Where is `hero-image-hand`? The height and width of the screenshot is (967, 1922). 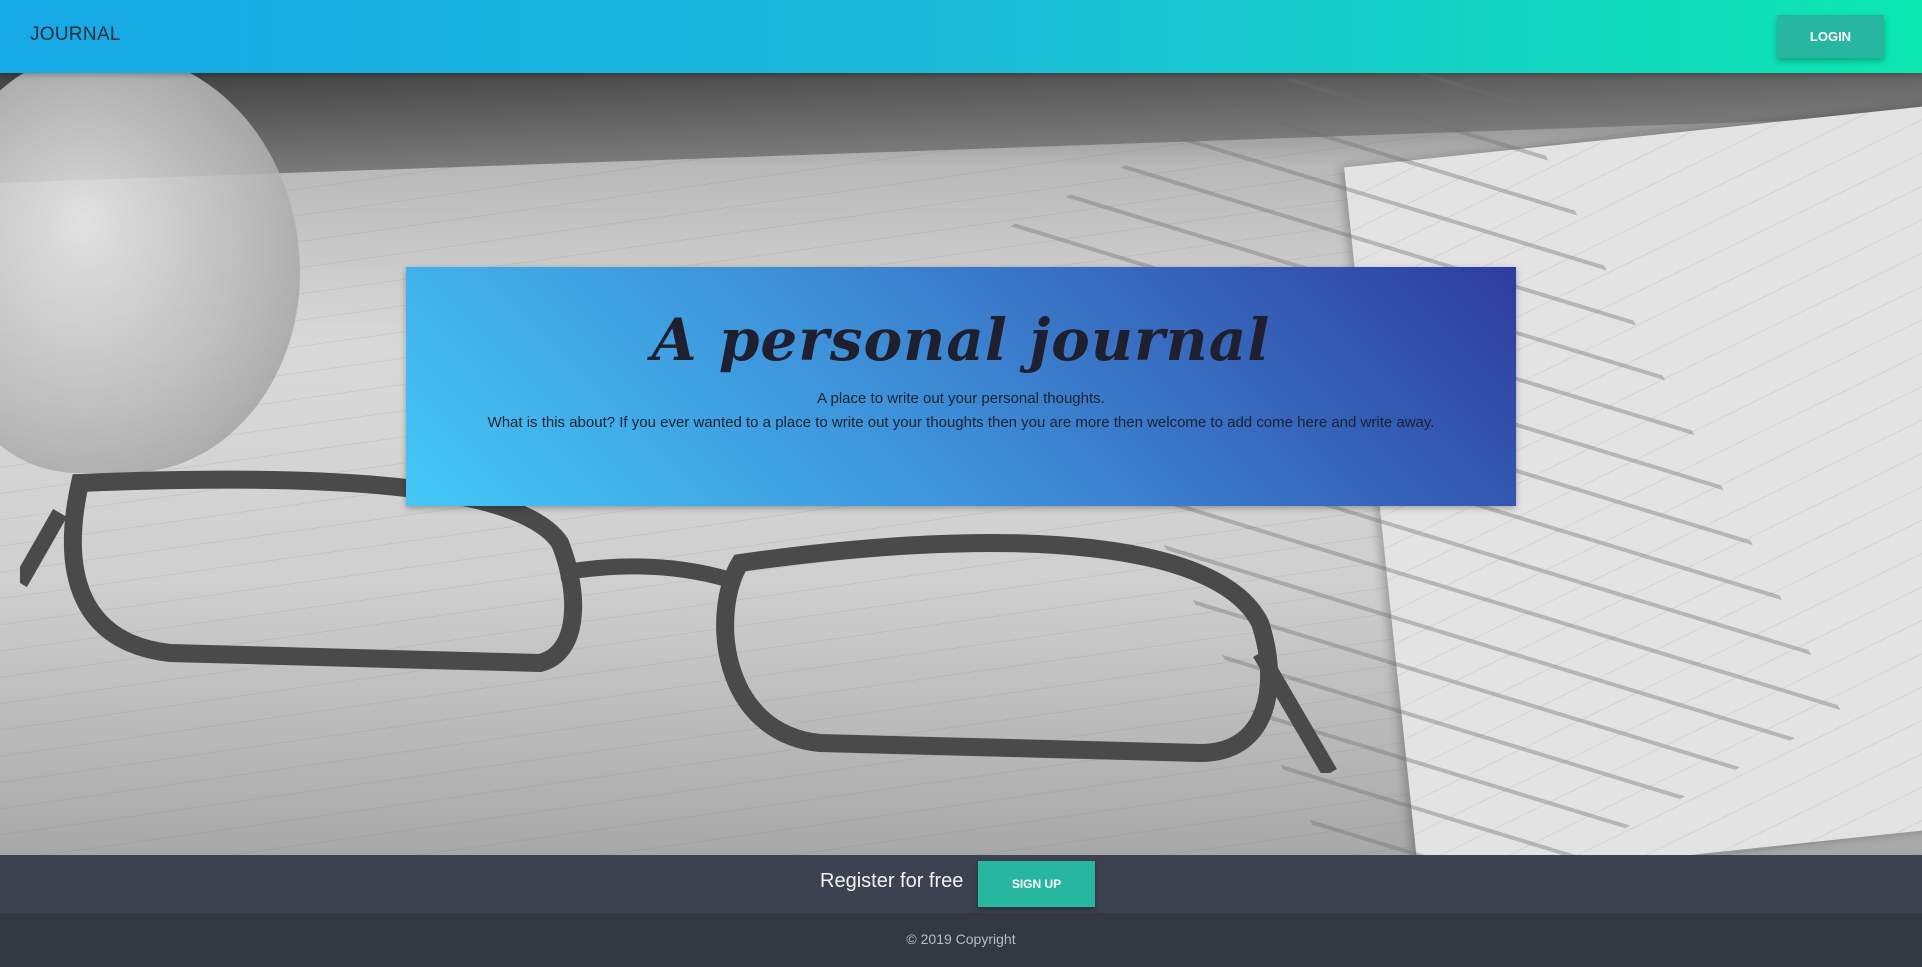 hero-image-hand is located at coordinates (150, 273).